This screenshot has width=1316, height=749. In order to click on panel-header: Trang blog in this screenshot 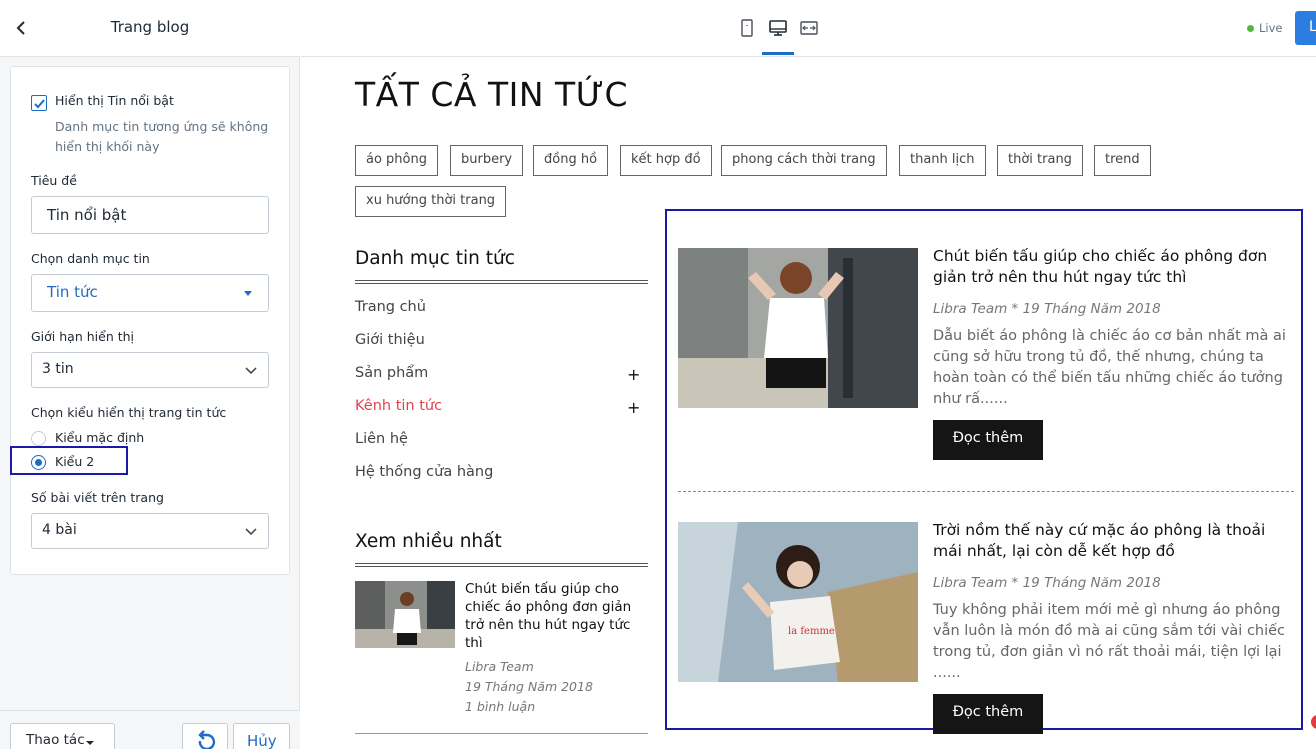, I will do `click(150, 28)`.